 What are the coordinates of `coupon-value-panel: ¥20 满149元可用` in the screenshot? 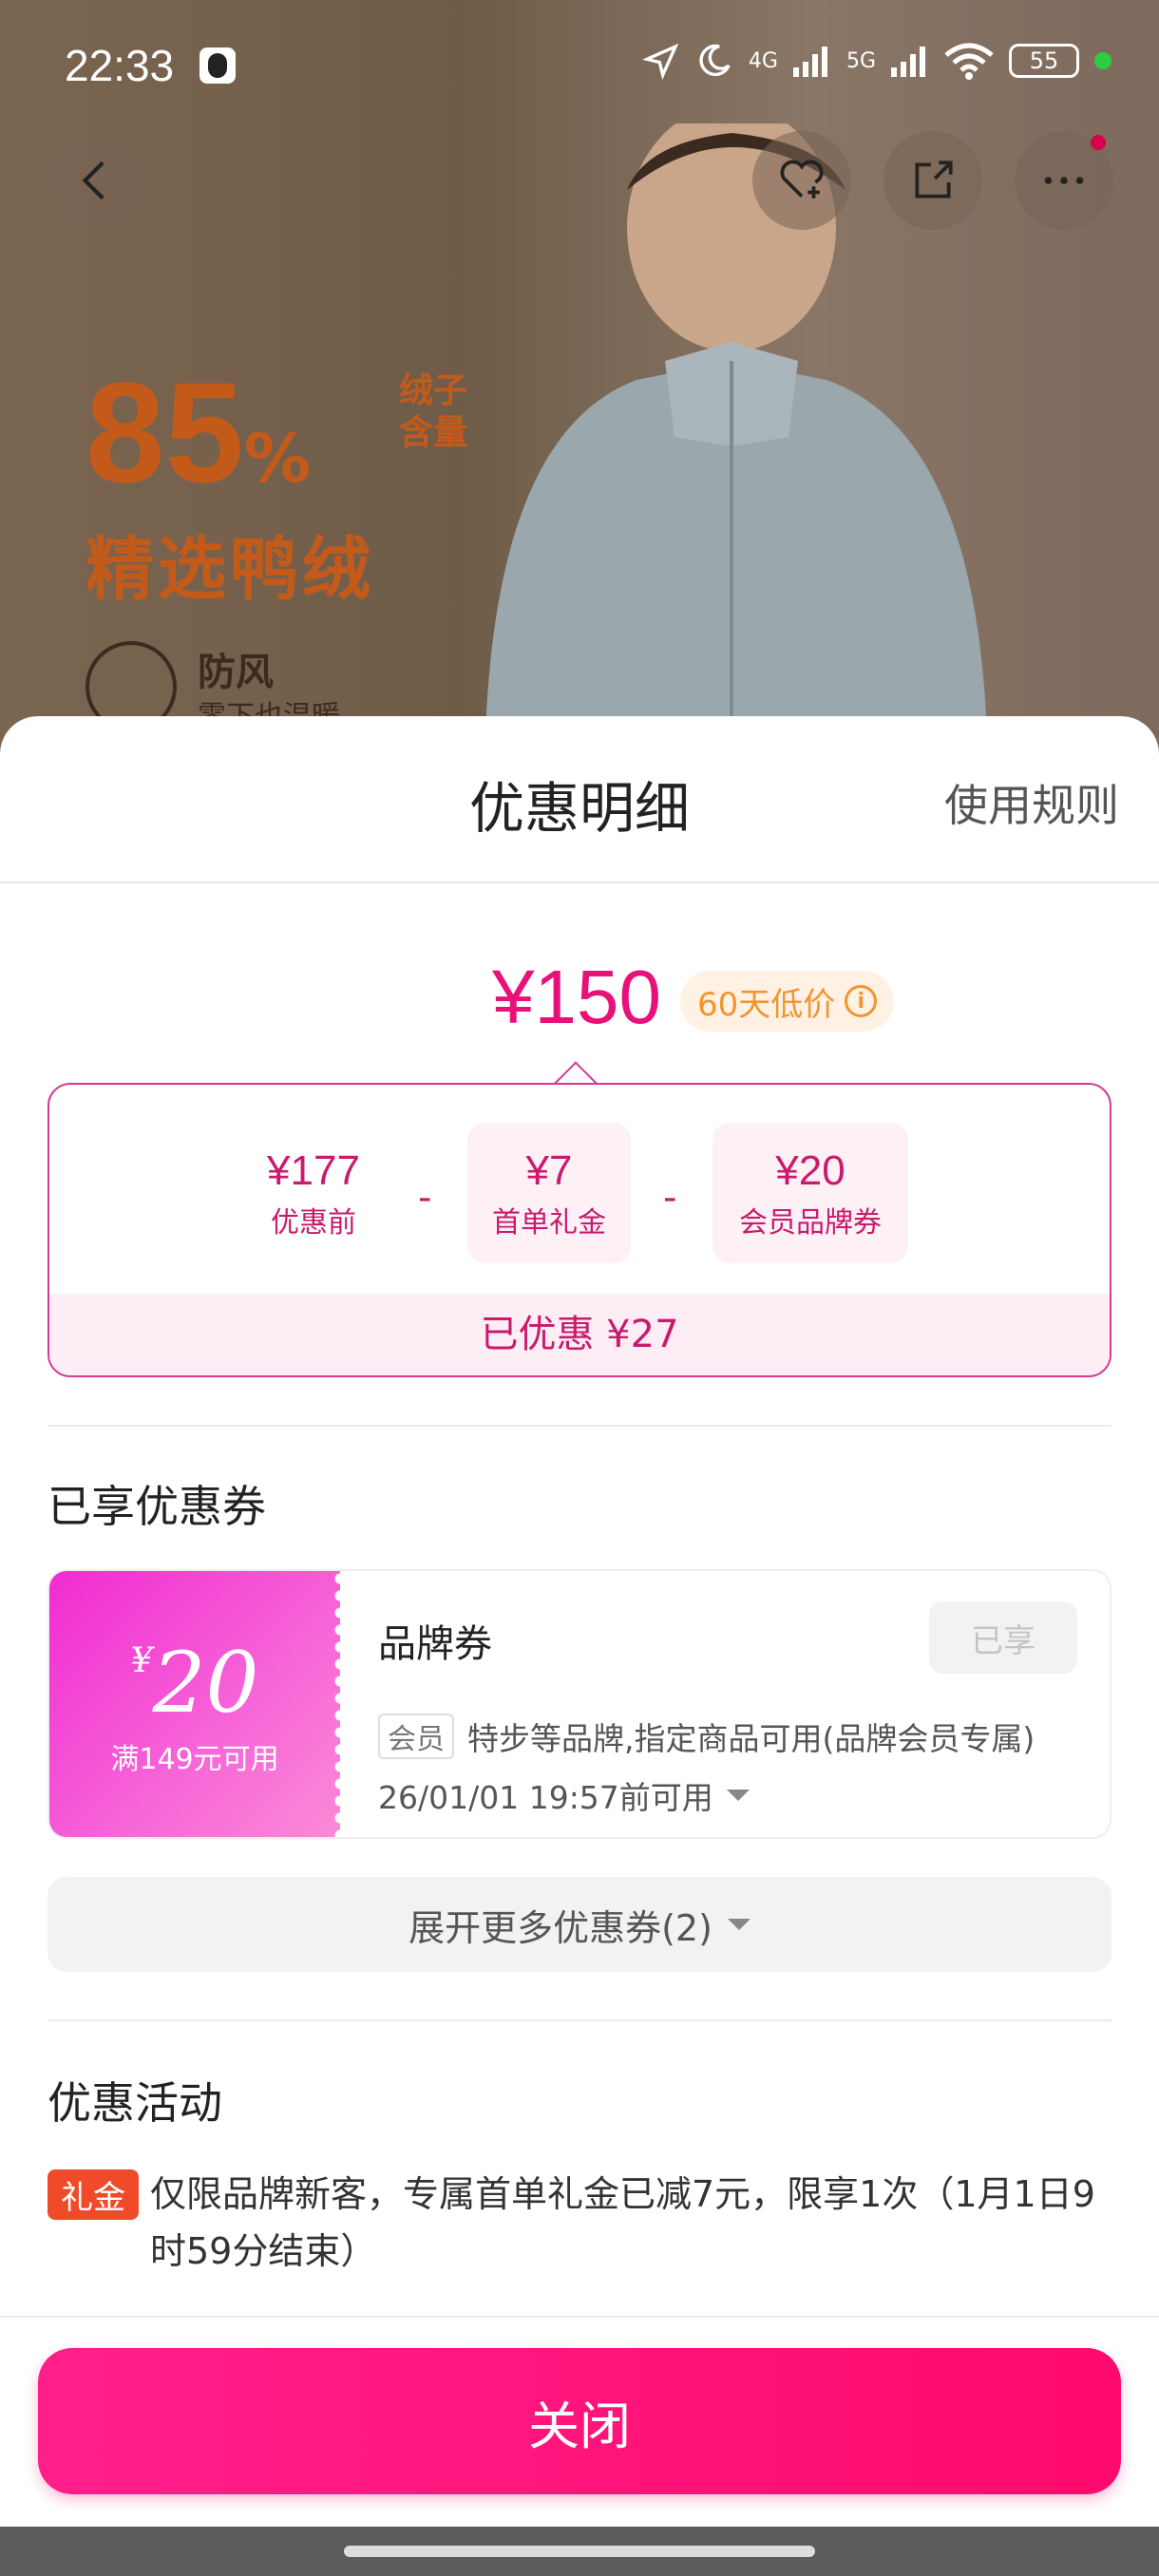 It's located at (197, 1704).